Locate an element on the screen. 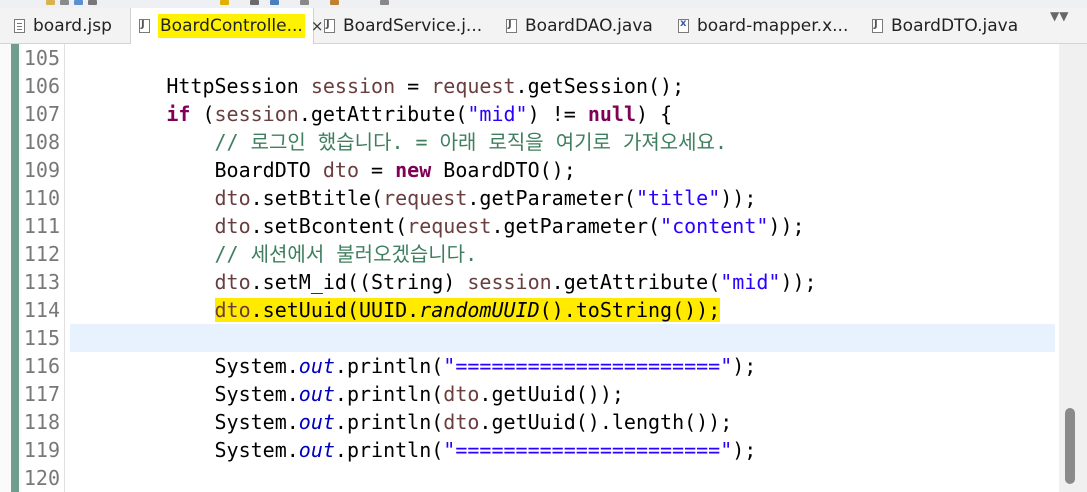  tab-board-jsp: board.jsp is located at coordinates (63, 25).